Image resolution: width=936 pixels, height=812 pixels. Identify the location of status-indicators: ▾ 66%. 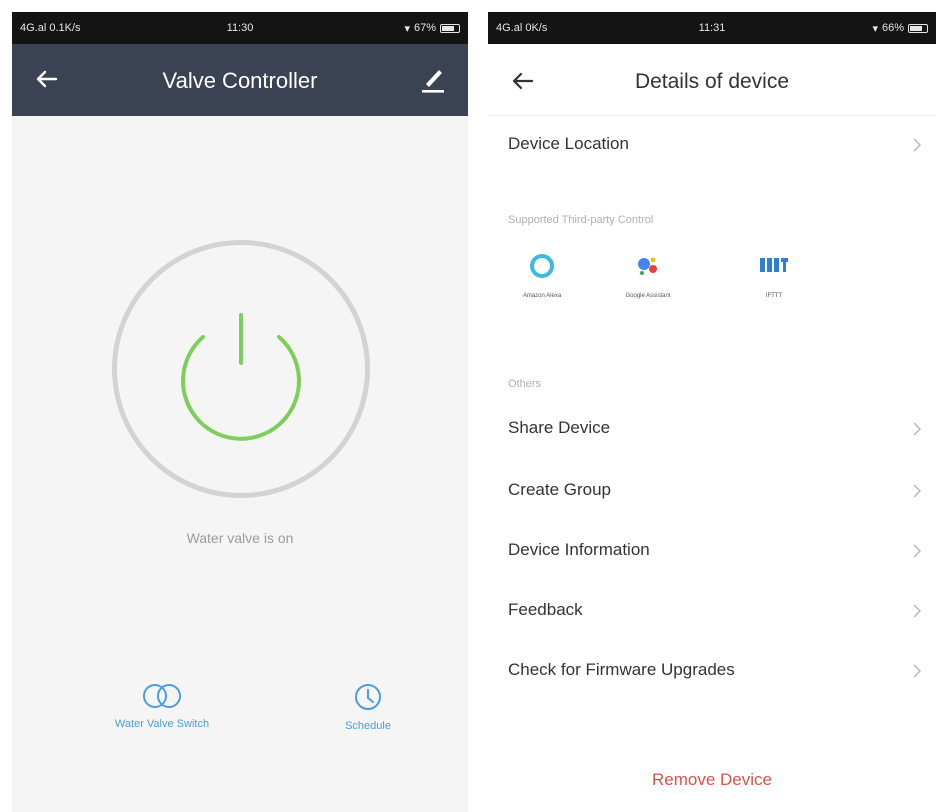
(900, 28).